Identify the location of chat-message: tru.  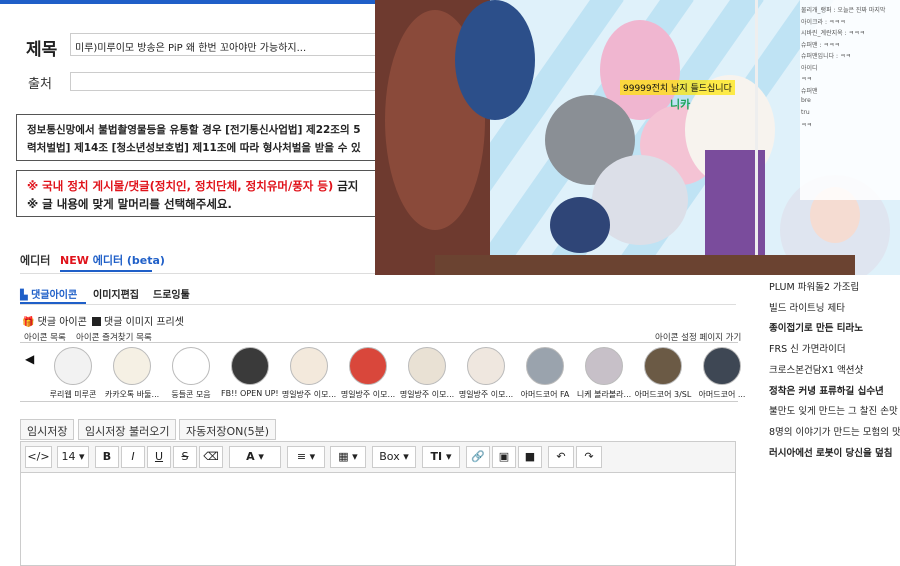
(805, 112).